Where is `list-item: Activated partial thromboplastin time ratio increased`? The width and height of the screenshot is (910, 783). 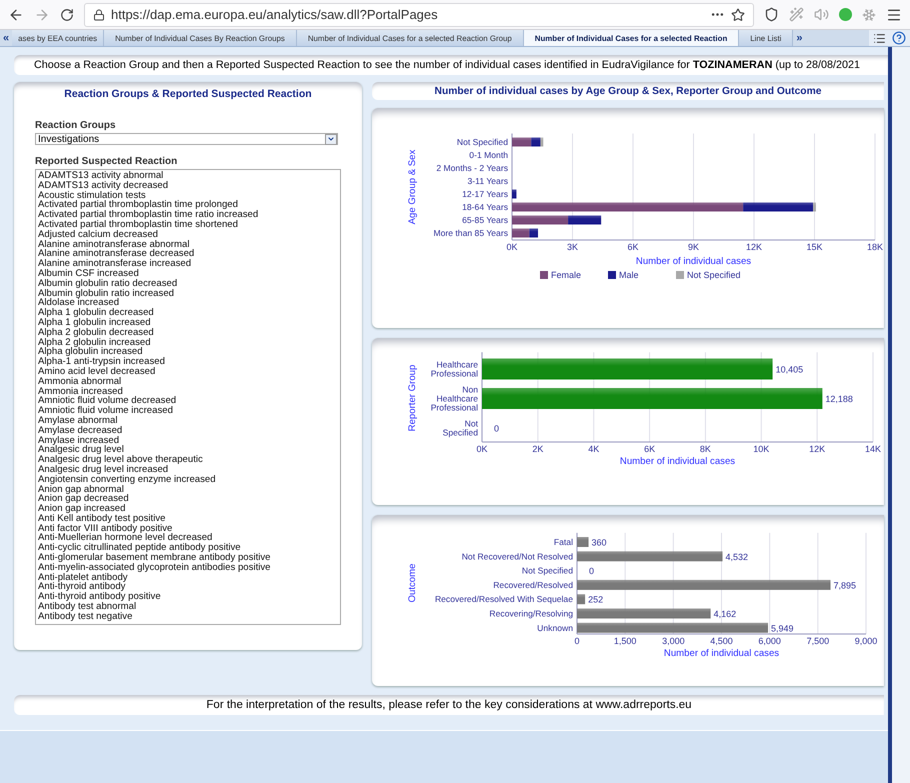
list-item: Activated partial thromboplastin time ratio increased is located at coordinates (188, 215).